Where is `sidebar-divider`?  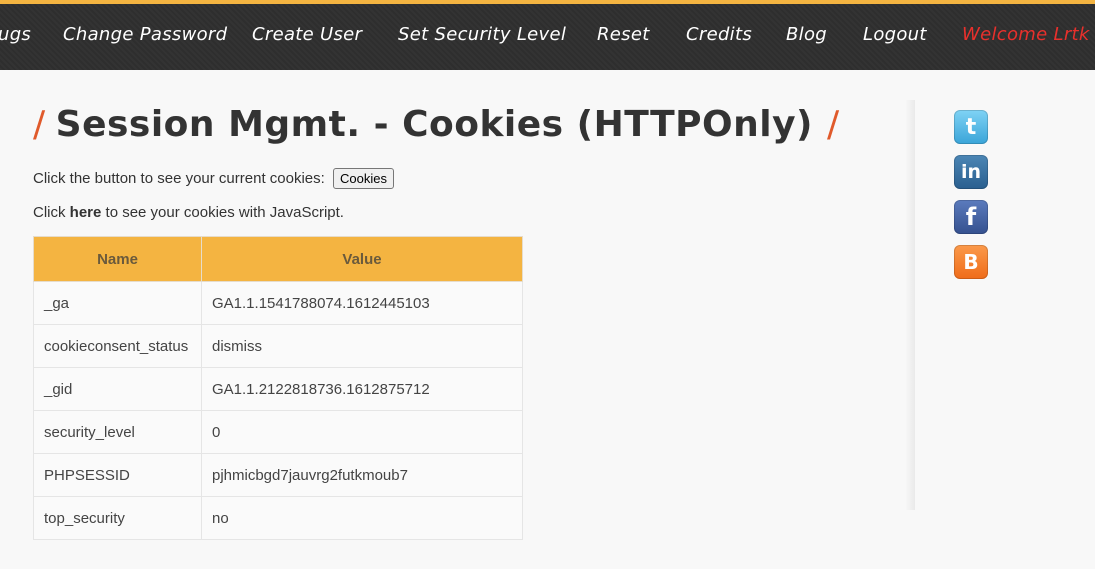
sidebar-divider is located at coordinates (910, 305).